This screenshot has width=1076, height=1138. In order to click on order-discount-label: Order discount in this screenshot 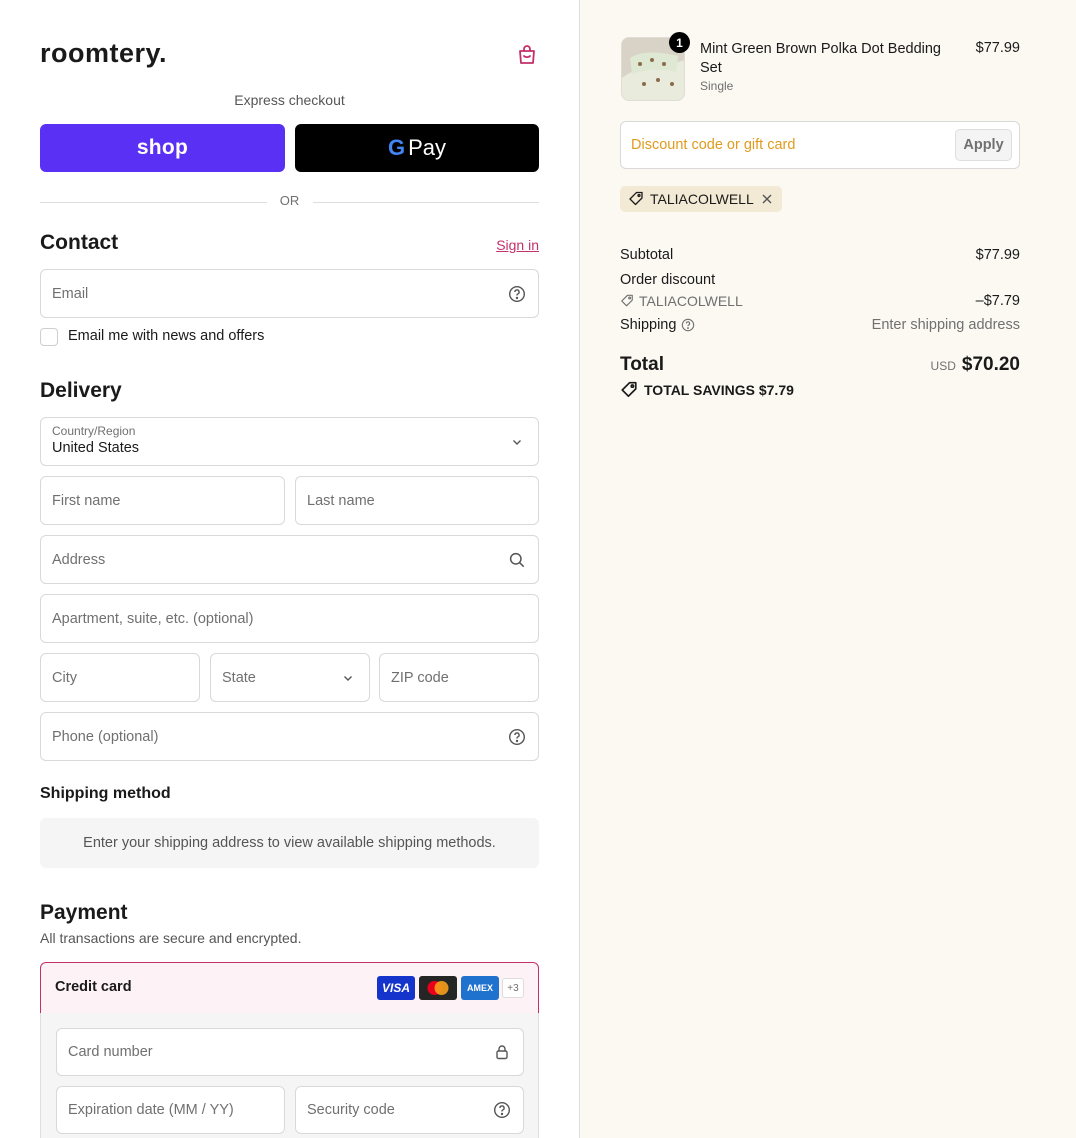, I will do `click(668, 280)`.